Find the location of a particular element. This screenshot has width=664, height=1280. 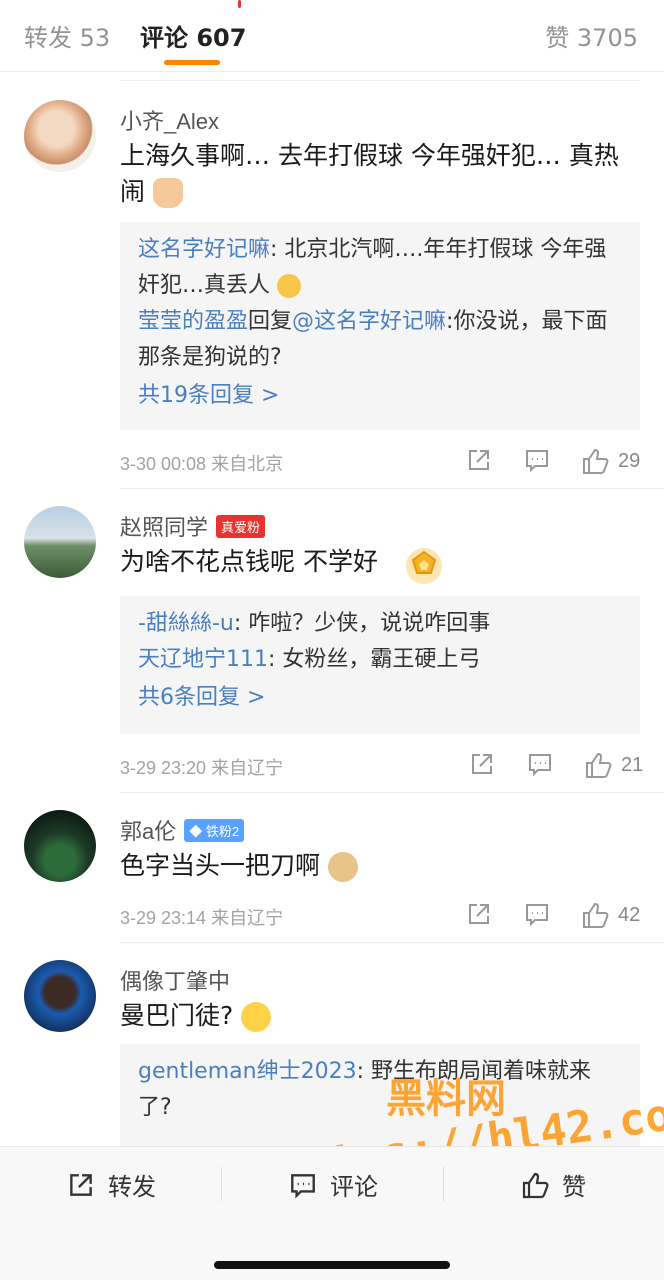

like-count: 21 is located at coordinates (632, 764).